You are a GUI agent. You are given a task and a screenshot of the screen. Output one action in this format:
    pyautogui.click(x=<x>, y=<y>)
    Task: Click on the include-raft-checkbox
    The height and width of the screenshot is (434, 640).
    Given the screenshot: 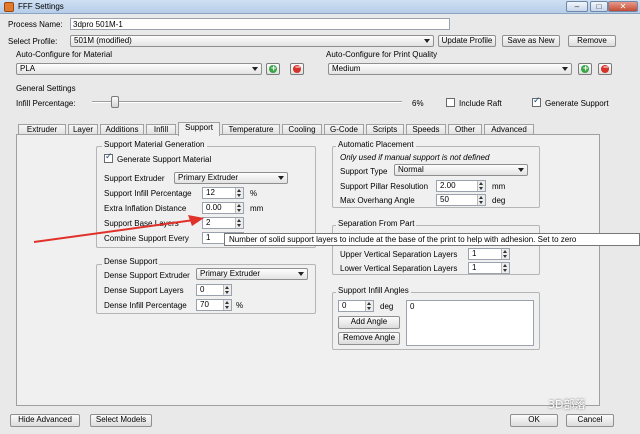 What is the action you would take?
    pyautogui.click(x=450, y=102)
    